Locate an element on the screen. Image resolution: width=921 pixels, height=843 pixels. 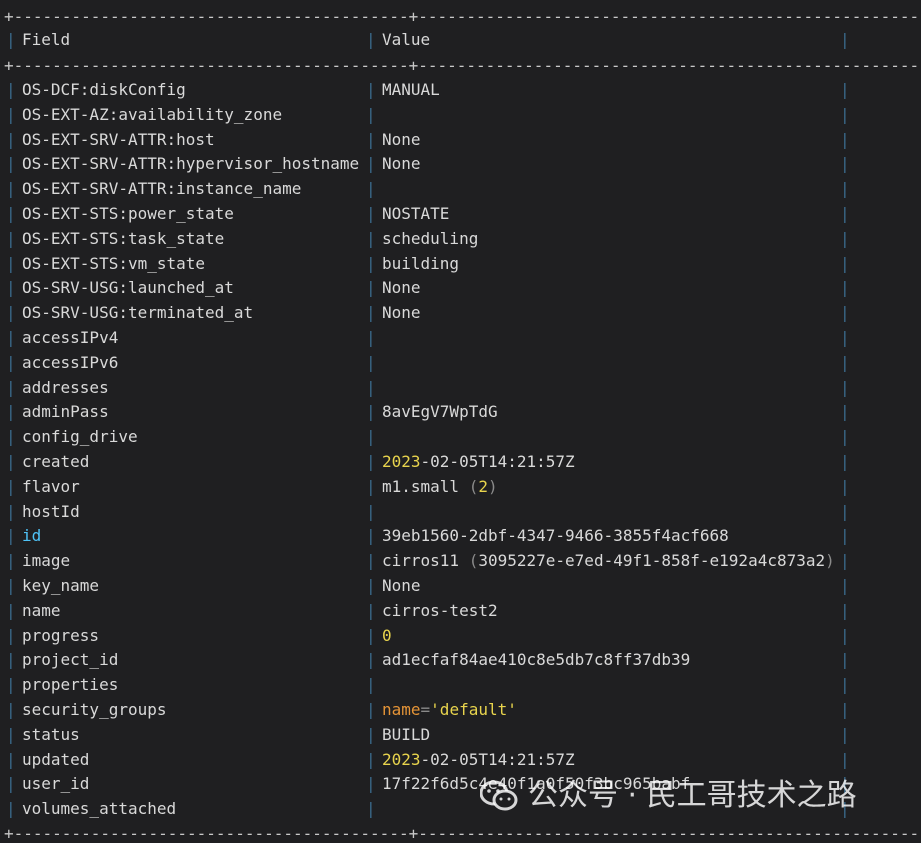
row-value: building is located at coordinates (421, 263).